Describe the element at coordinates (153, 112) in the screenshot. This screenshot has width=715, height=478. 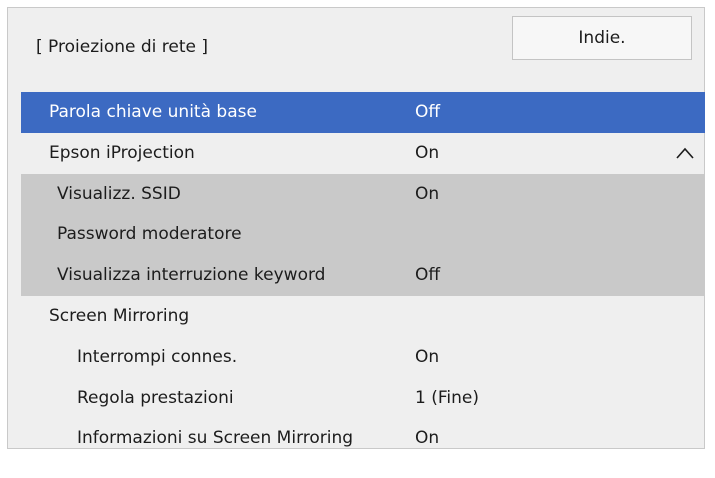
I see `menu-item-label: Parola chiave unità base` at that location.